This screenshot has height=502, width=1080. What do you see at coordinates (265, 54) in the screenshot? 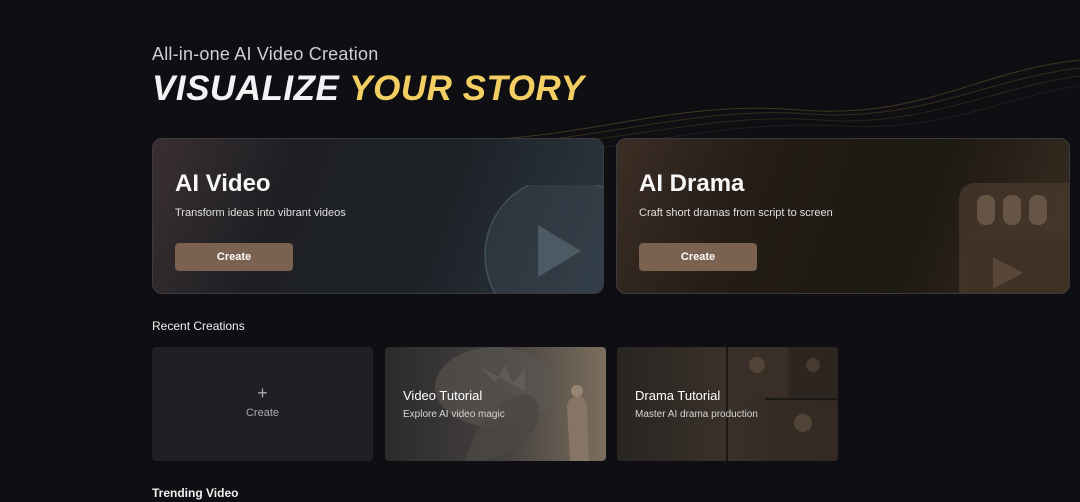
I see `hero-subtitle: All-in-one AI Video Creation` at bounding box center [265, 54].